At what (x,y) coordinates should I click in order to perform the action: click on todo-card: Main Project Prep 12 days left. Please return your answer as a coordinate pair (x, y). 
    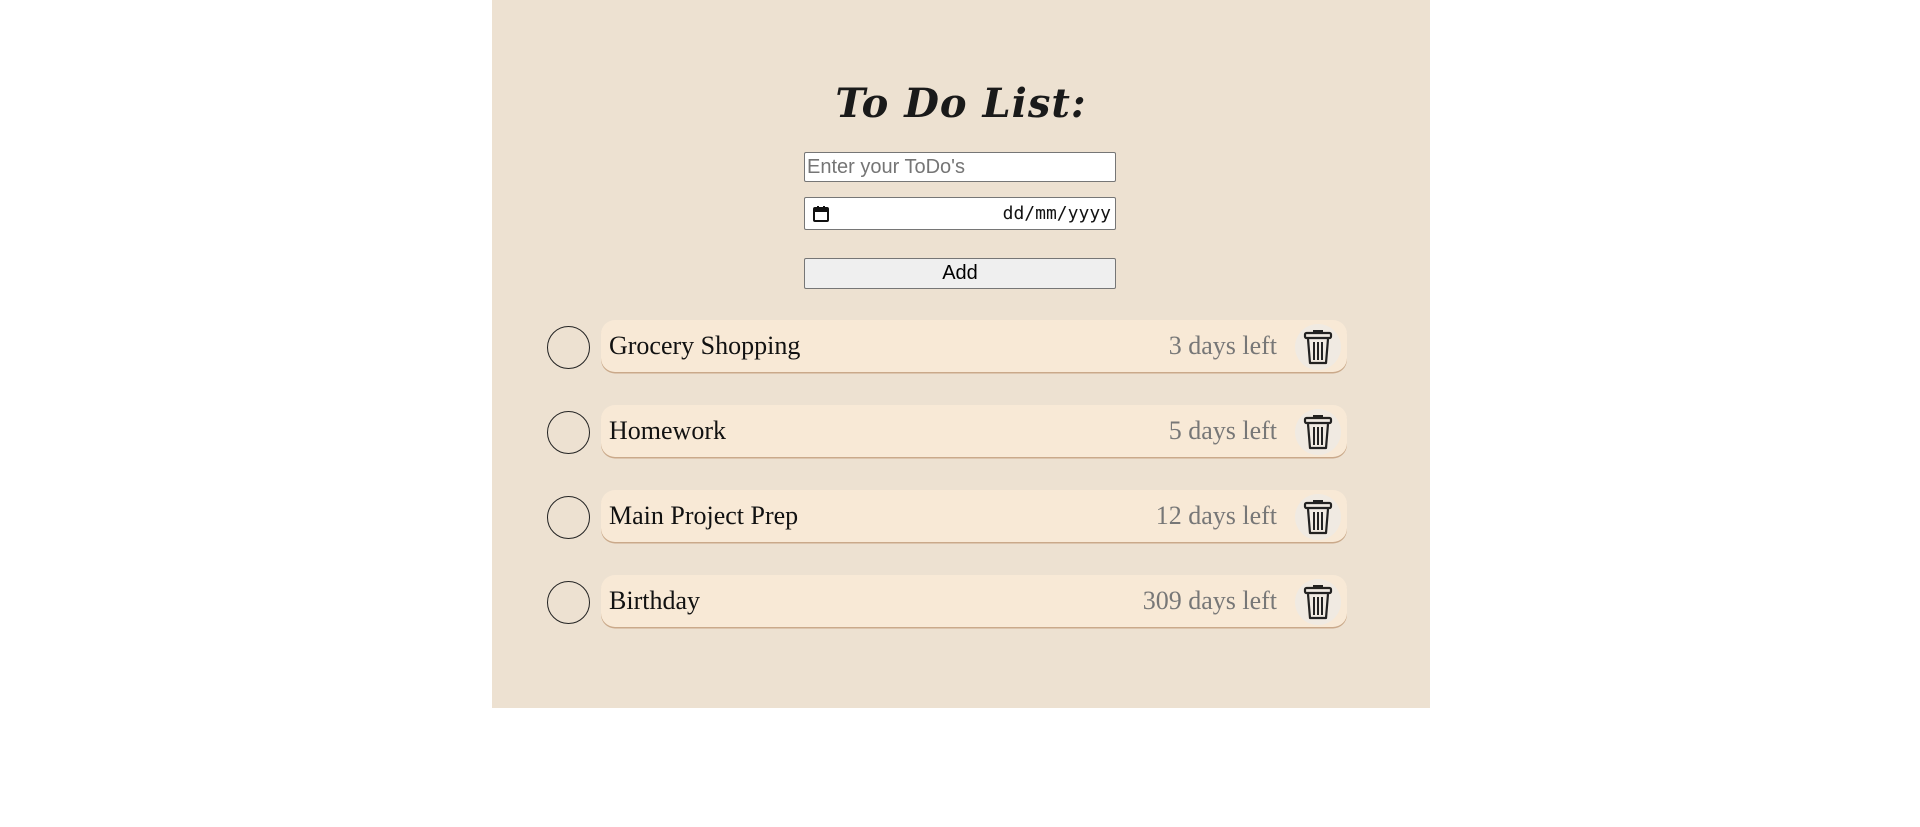
    Looking at the image, I should click on (974, 516).